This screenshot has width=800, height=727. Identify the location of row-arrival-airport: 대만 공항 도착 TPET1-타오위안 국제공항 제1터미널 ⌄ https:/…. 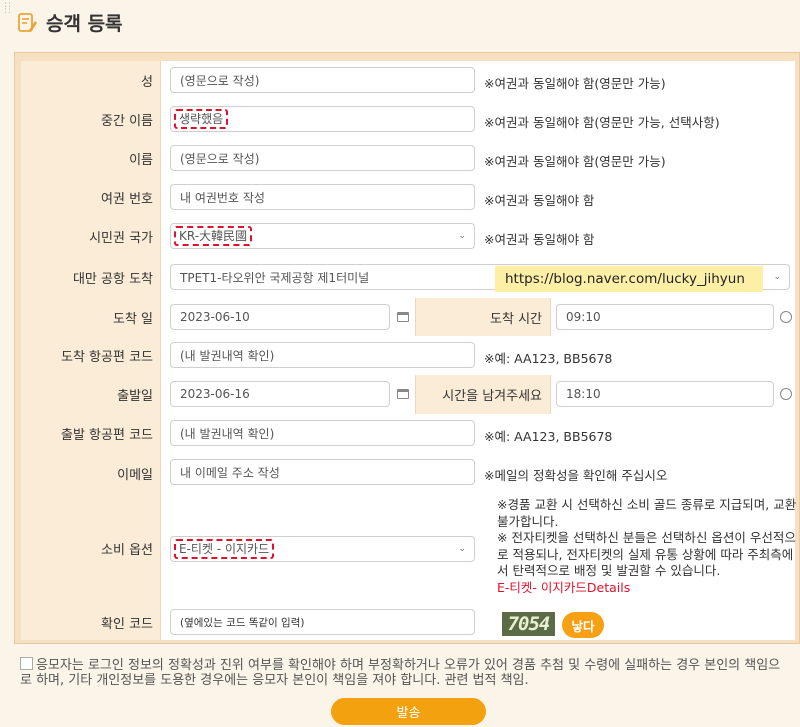
(408, 277).